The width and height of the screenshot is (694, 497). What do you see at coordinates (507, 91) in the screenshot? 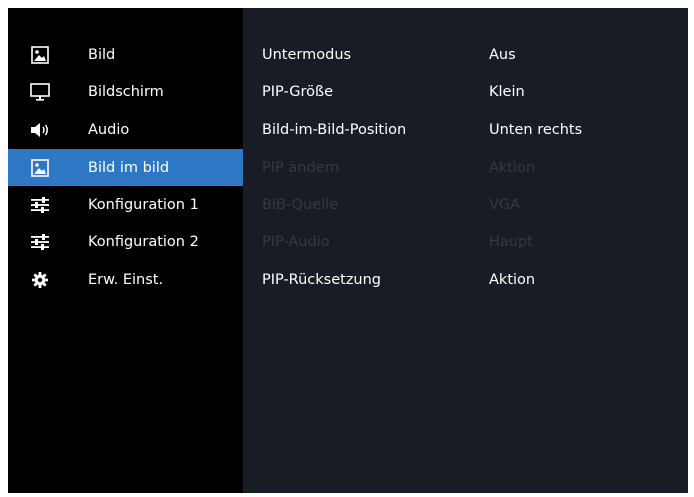
I see `setting-value: Klein` at bounding box center [507, 91].